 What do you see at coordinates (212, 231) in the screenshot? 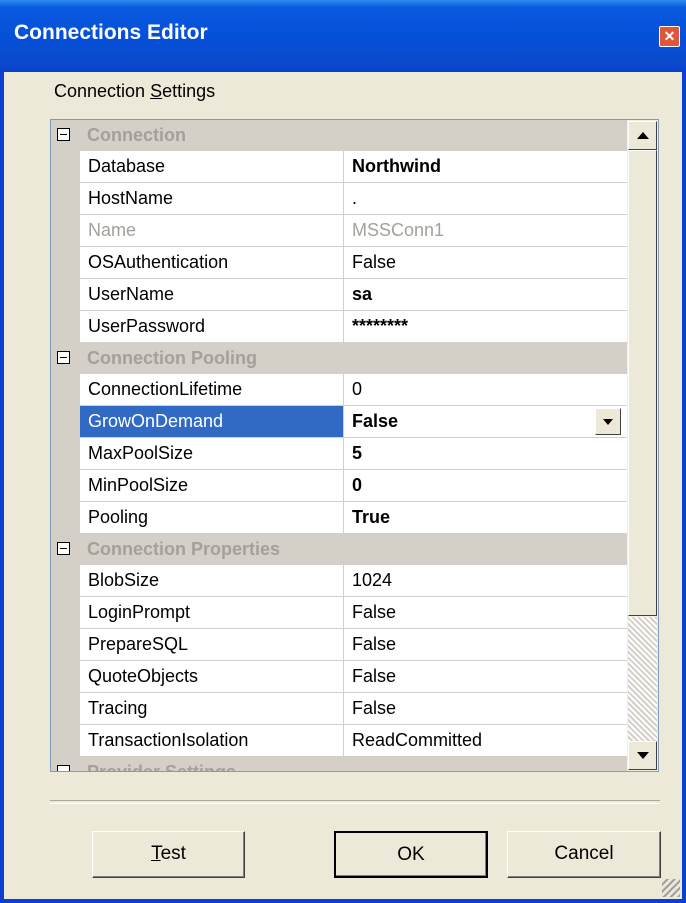
I see `property-name: Name` at bounding box center [212, 231].